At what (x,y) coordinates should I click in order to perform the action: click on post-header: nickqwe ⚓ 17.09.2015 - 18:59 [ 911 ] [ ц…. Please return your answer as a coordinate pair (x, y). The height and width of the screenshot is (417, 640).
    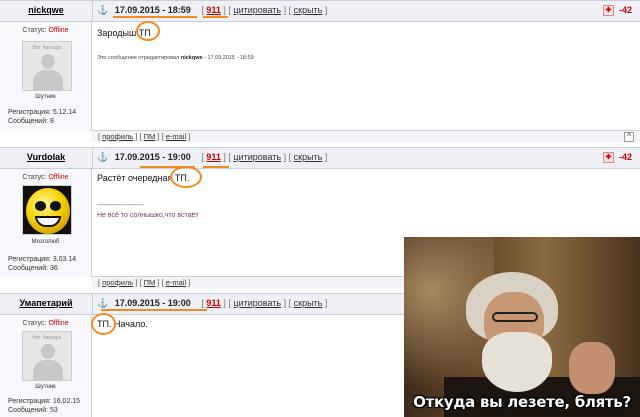
    Looking at the image, I should click on (320, 11).